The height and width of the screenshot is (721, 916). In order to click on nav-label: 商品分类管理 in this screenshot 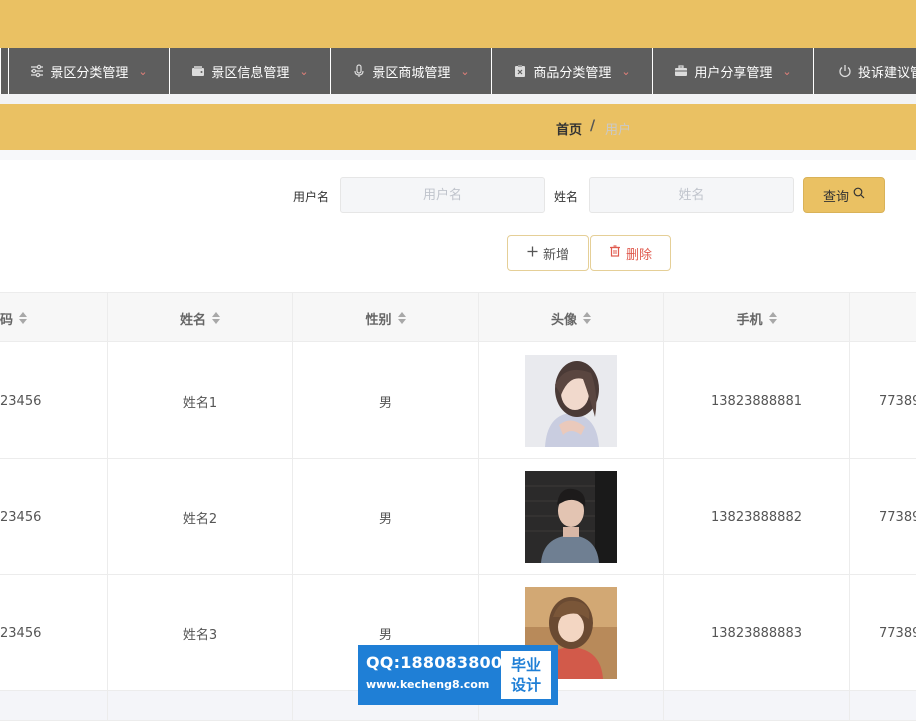, I will do `click(572, 73)`.